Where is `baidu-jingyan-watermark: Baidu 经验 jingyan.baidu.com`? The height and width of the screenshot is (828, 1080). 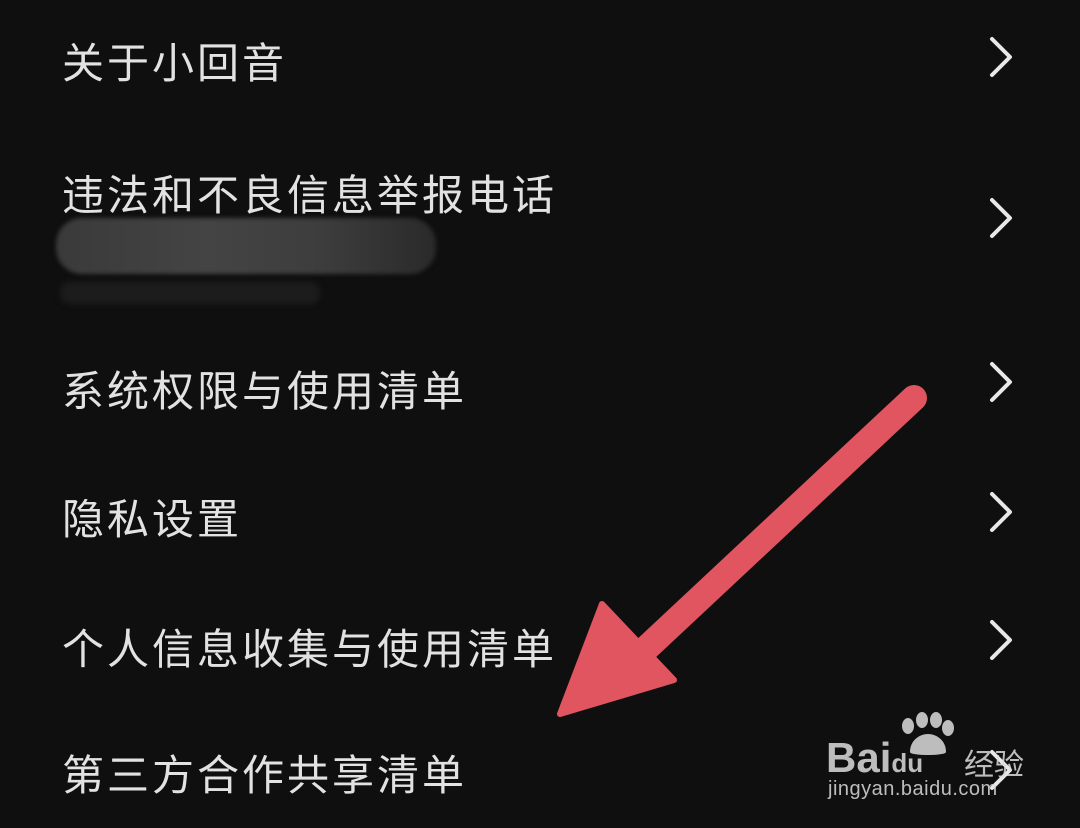
baidu-jingyan-watermark: Baidu 经验 jingyan.baidu.com is located at coordinates (931, 760).